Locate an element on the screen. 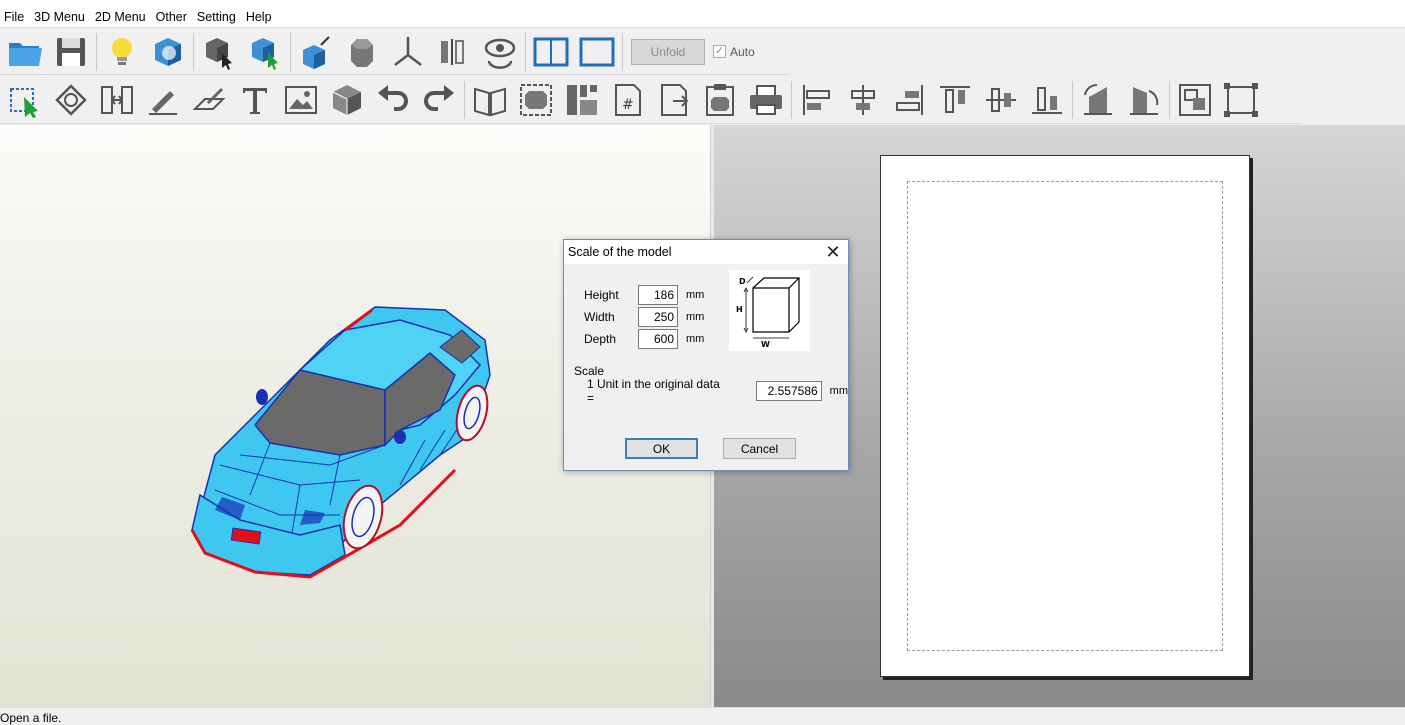 The width and height of the screenshot is (1405, 725). auto-checkbox: ✓ Auto is located at coordinates (734, 52).